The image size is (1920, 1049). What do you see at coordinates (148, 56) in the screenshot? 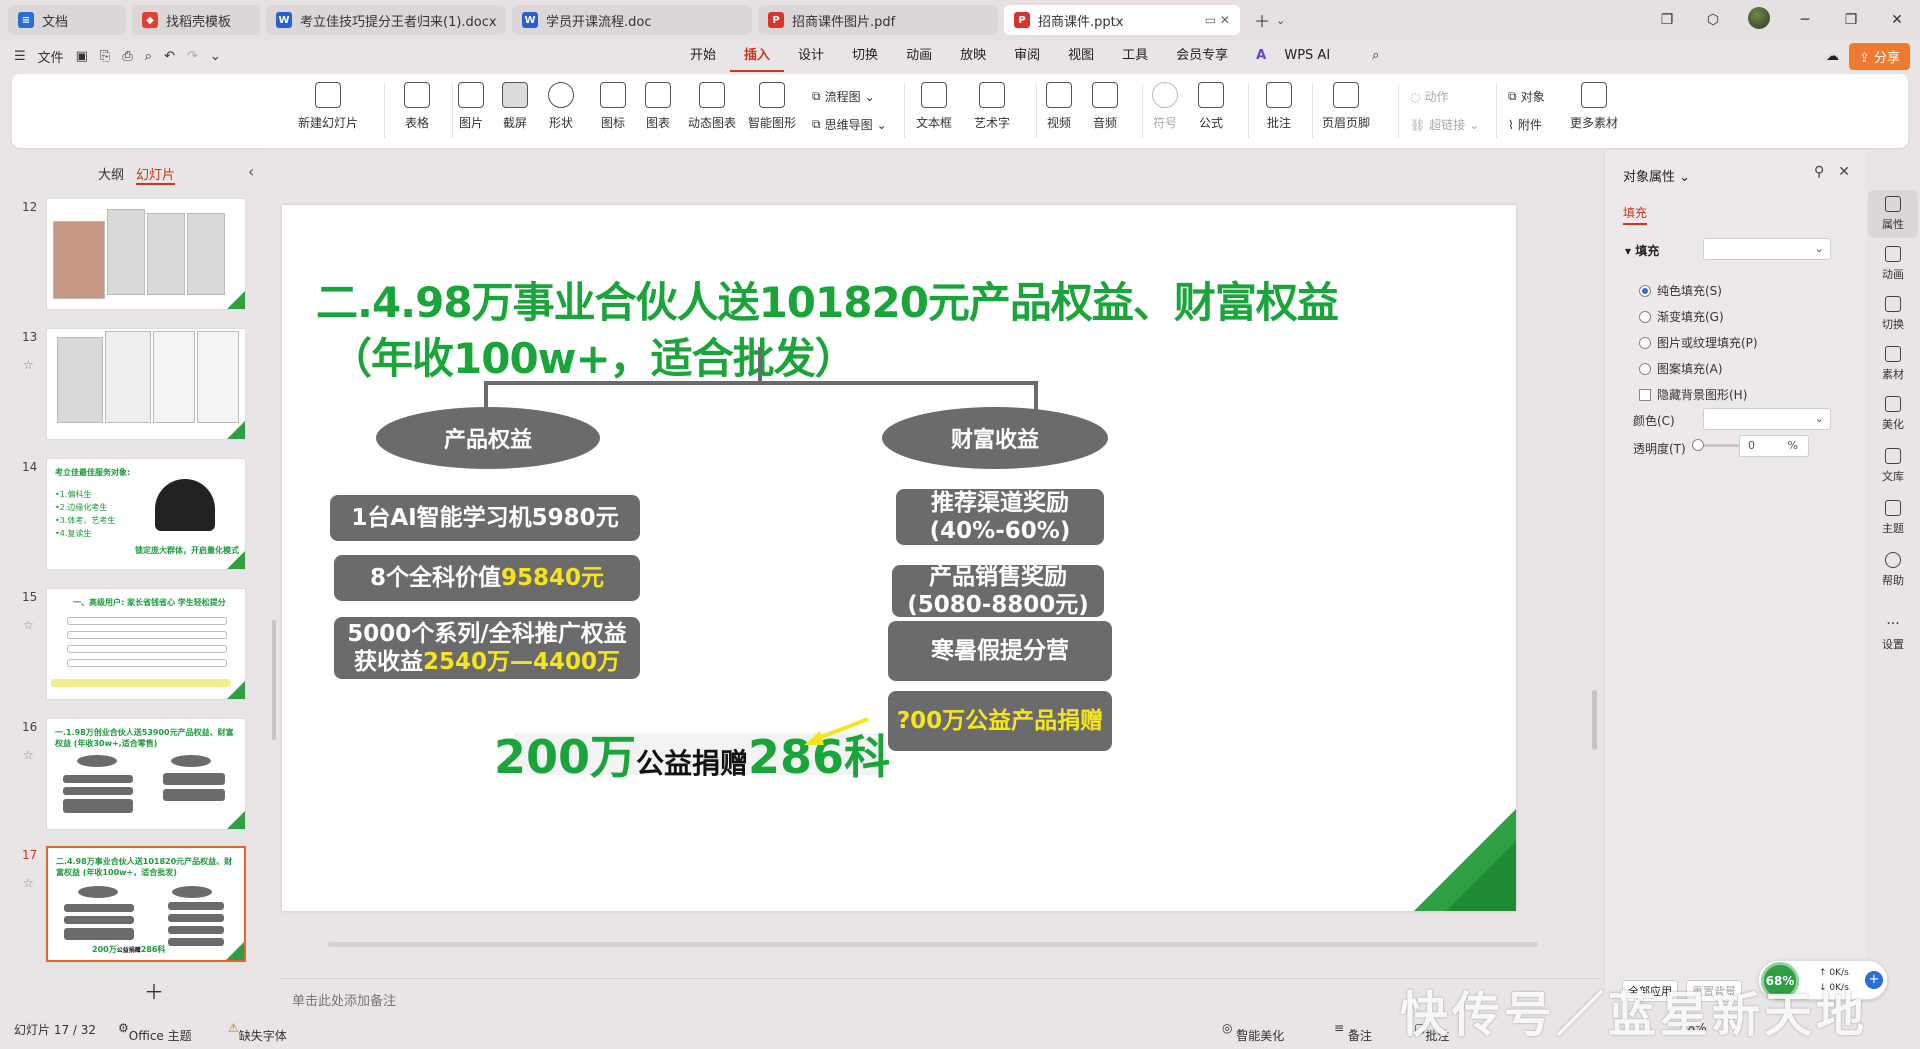
I see `preview-icon: ⌕` at bounding box center [148, 56].